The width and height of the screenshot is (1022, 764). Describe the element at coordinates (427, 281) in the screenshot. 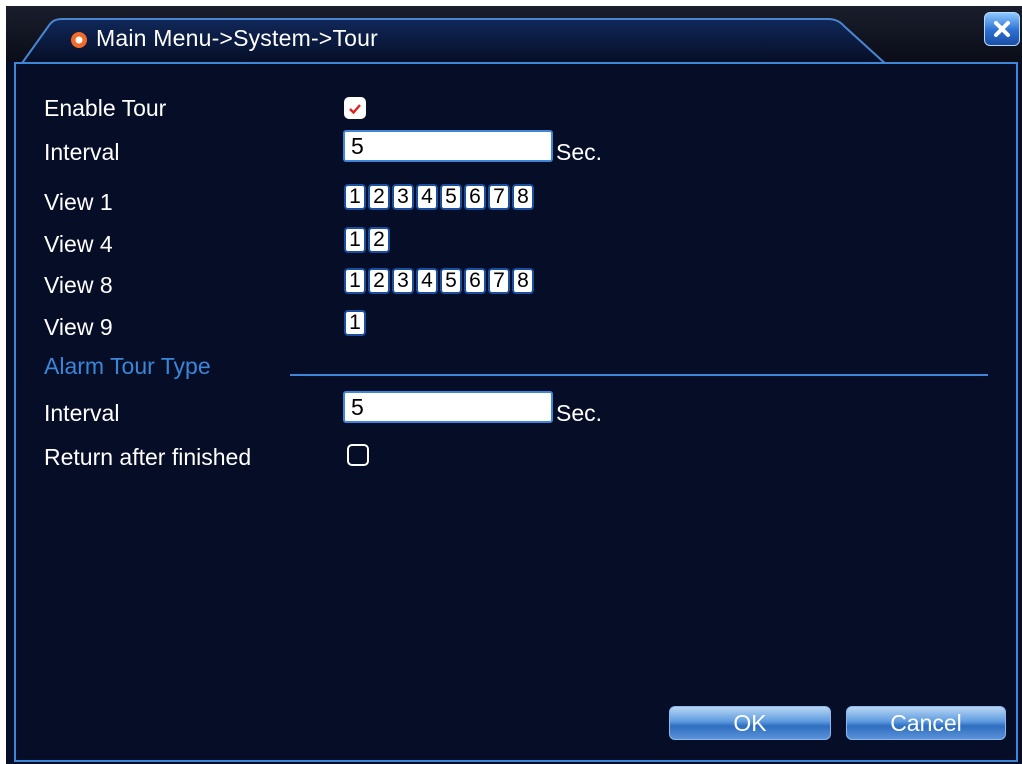

I see `view8-channel-4: 4` at that location.